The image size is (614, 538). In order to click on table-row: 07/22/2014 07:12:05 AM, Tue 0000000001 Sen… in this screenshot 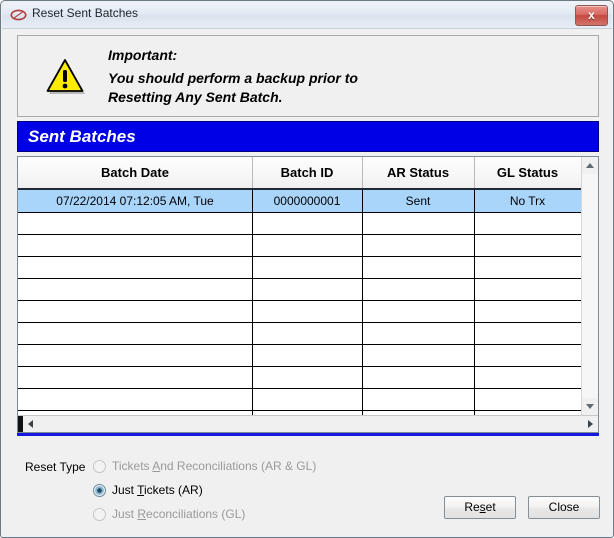, I will do `click(299, 201)`.